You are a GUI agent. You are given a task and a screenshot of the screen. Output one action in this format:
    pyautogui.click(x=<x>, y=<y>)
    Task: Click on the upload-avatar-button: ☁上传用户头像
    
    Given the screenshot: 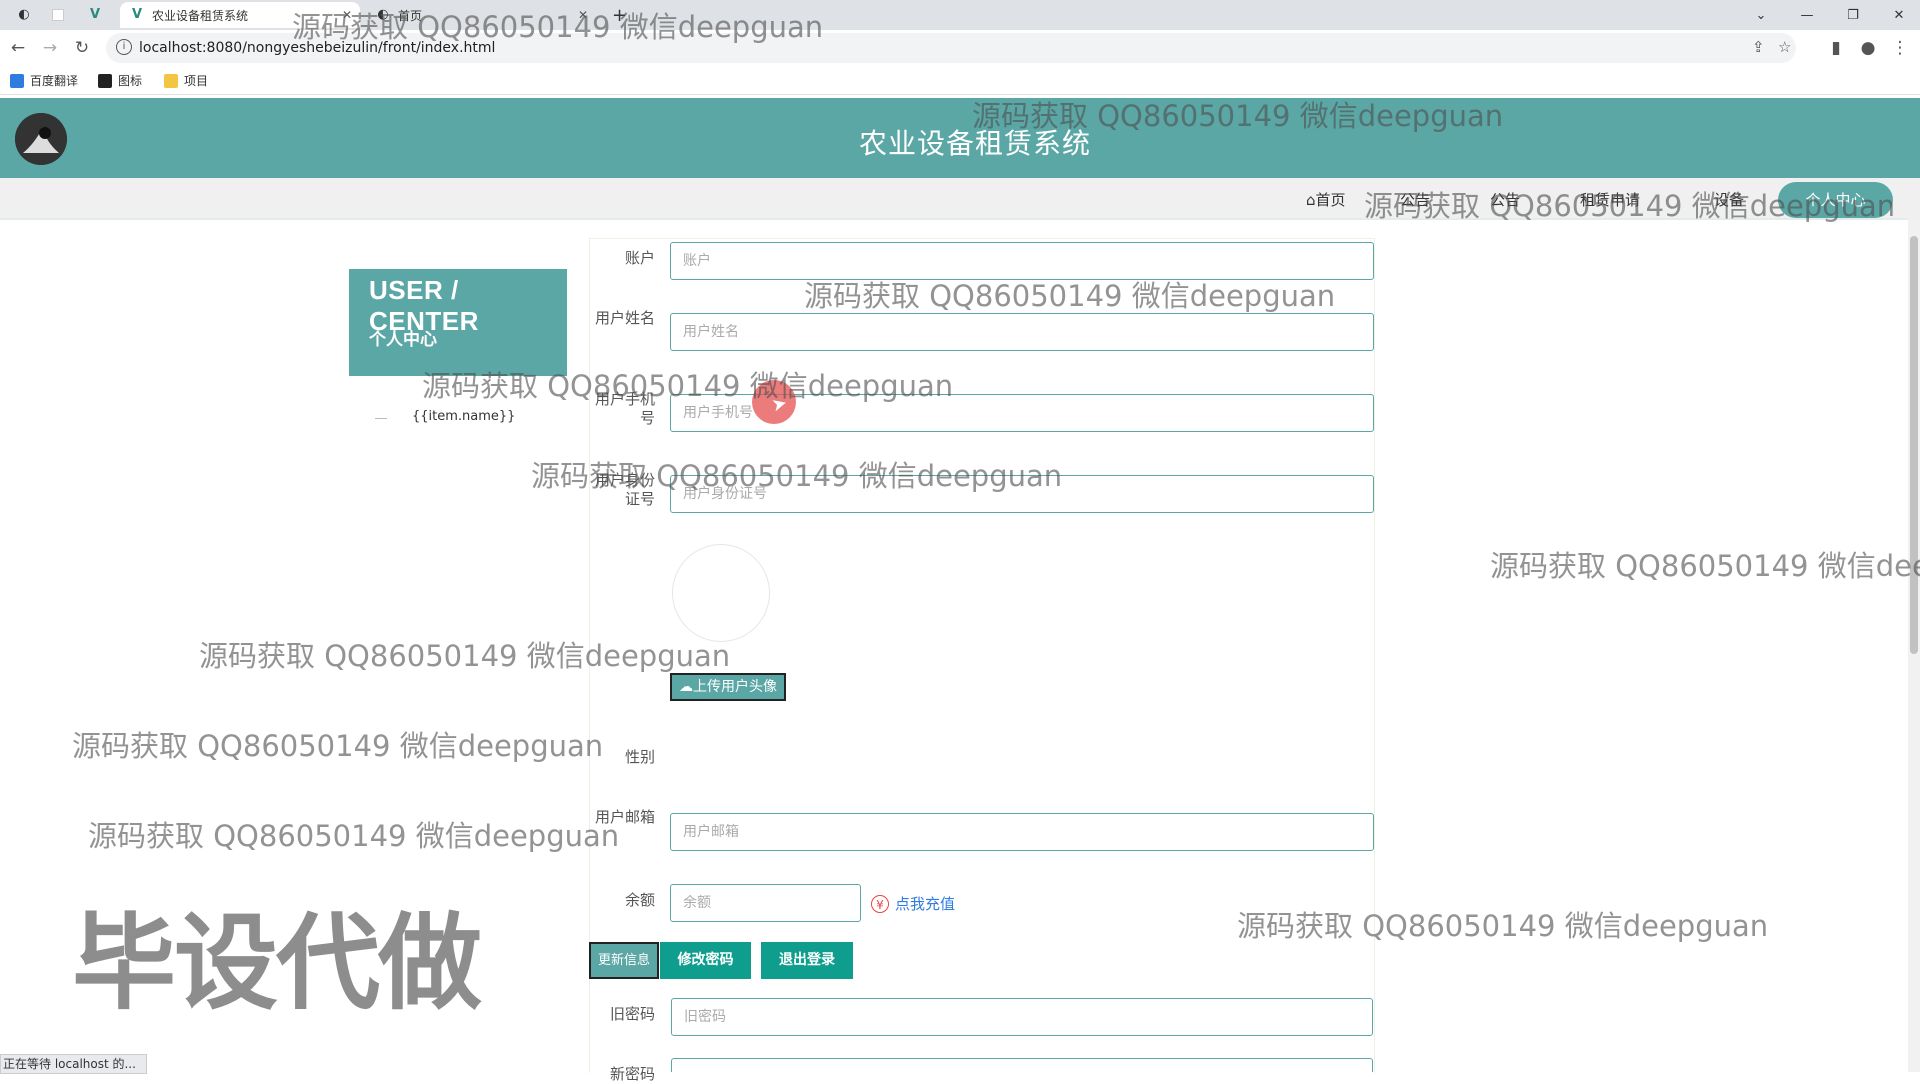 What is the action you would take?
    pyautogui.click(x=728, y=687)
    